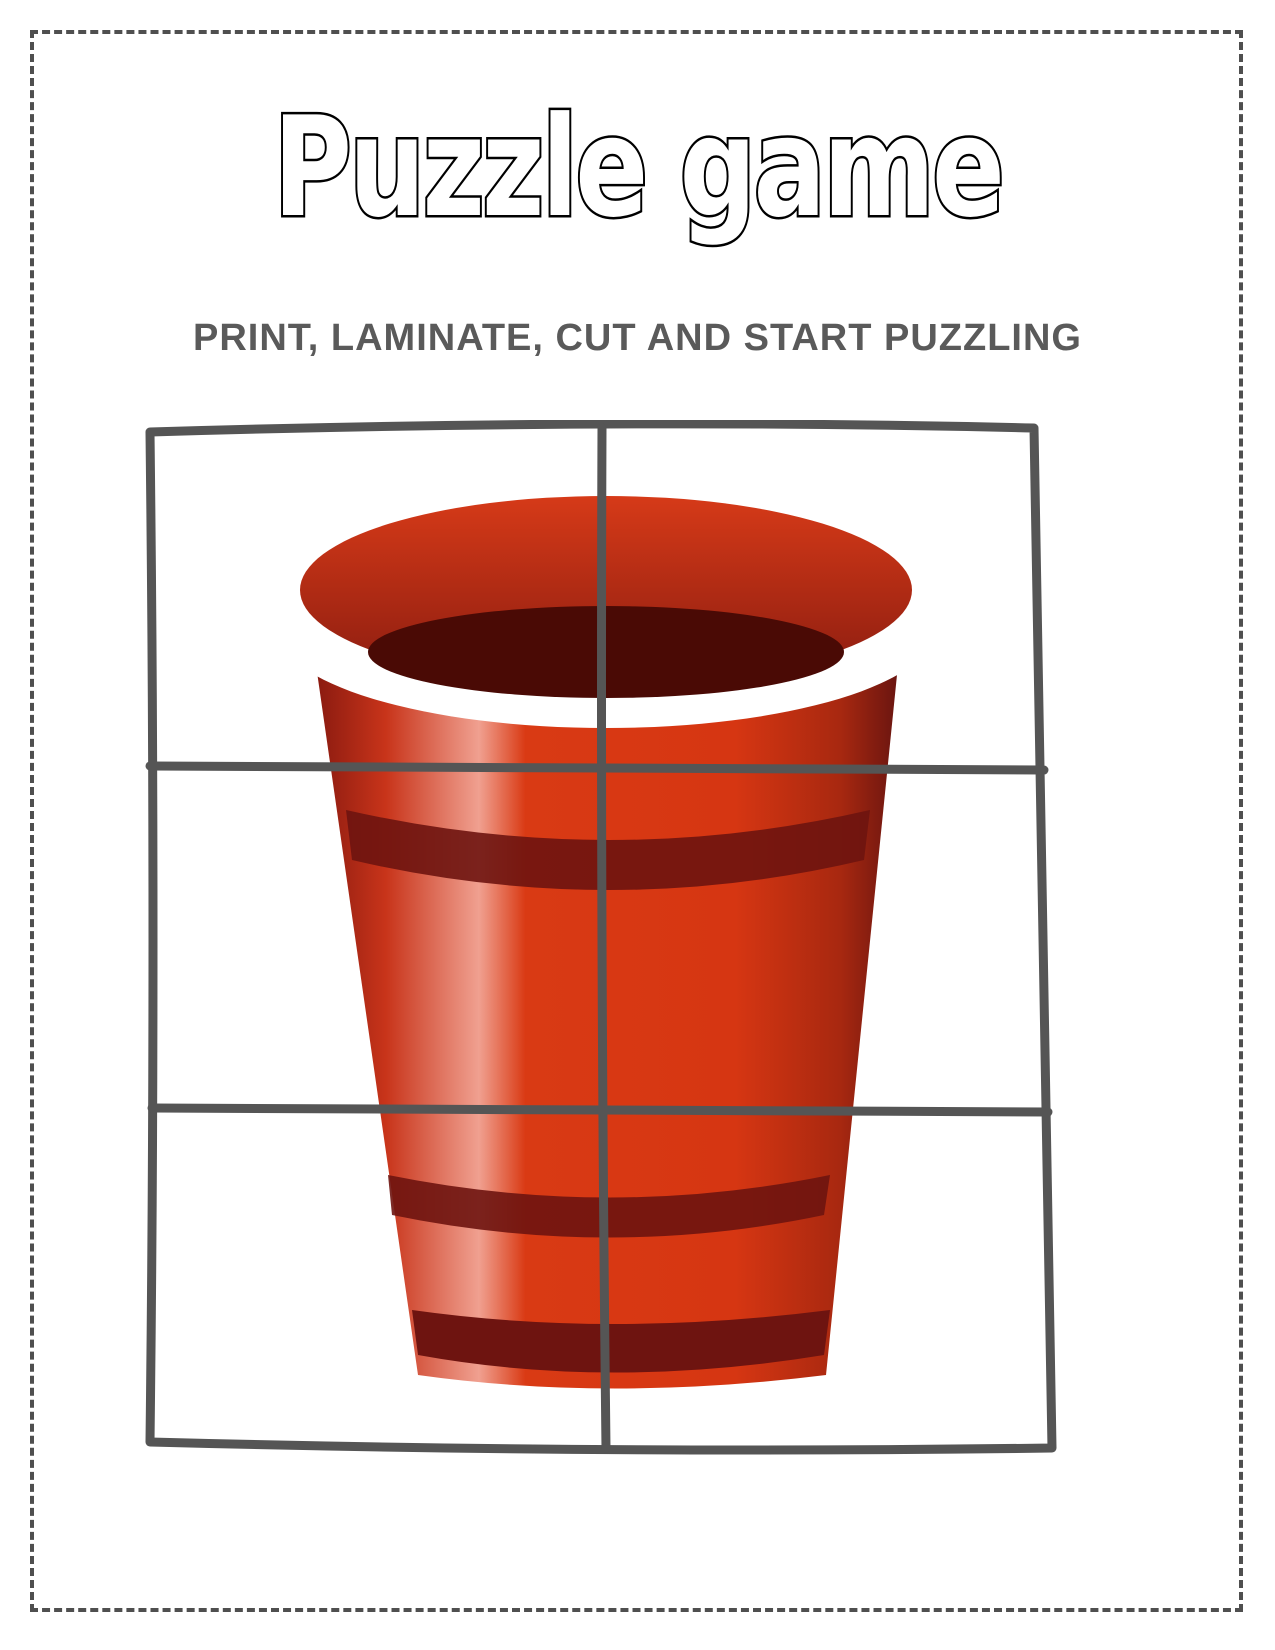  Describe the element at coordinates (604, 938) in the screenshot. I see `puzzle-vertical-cut` at that location.